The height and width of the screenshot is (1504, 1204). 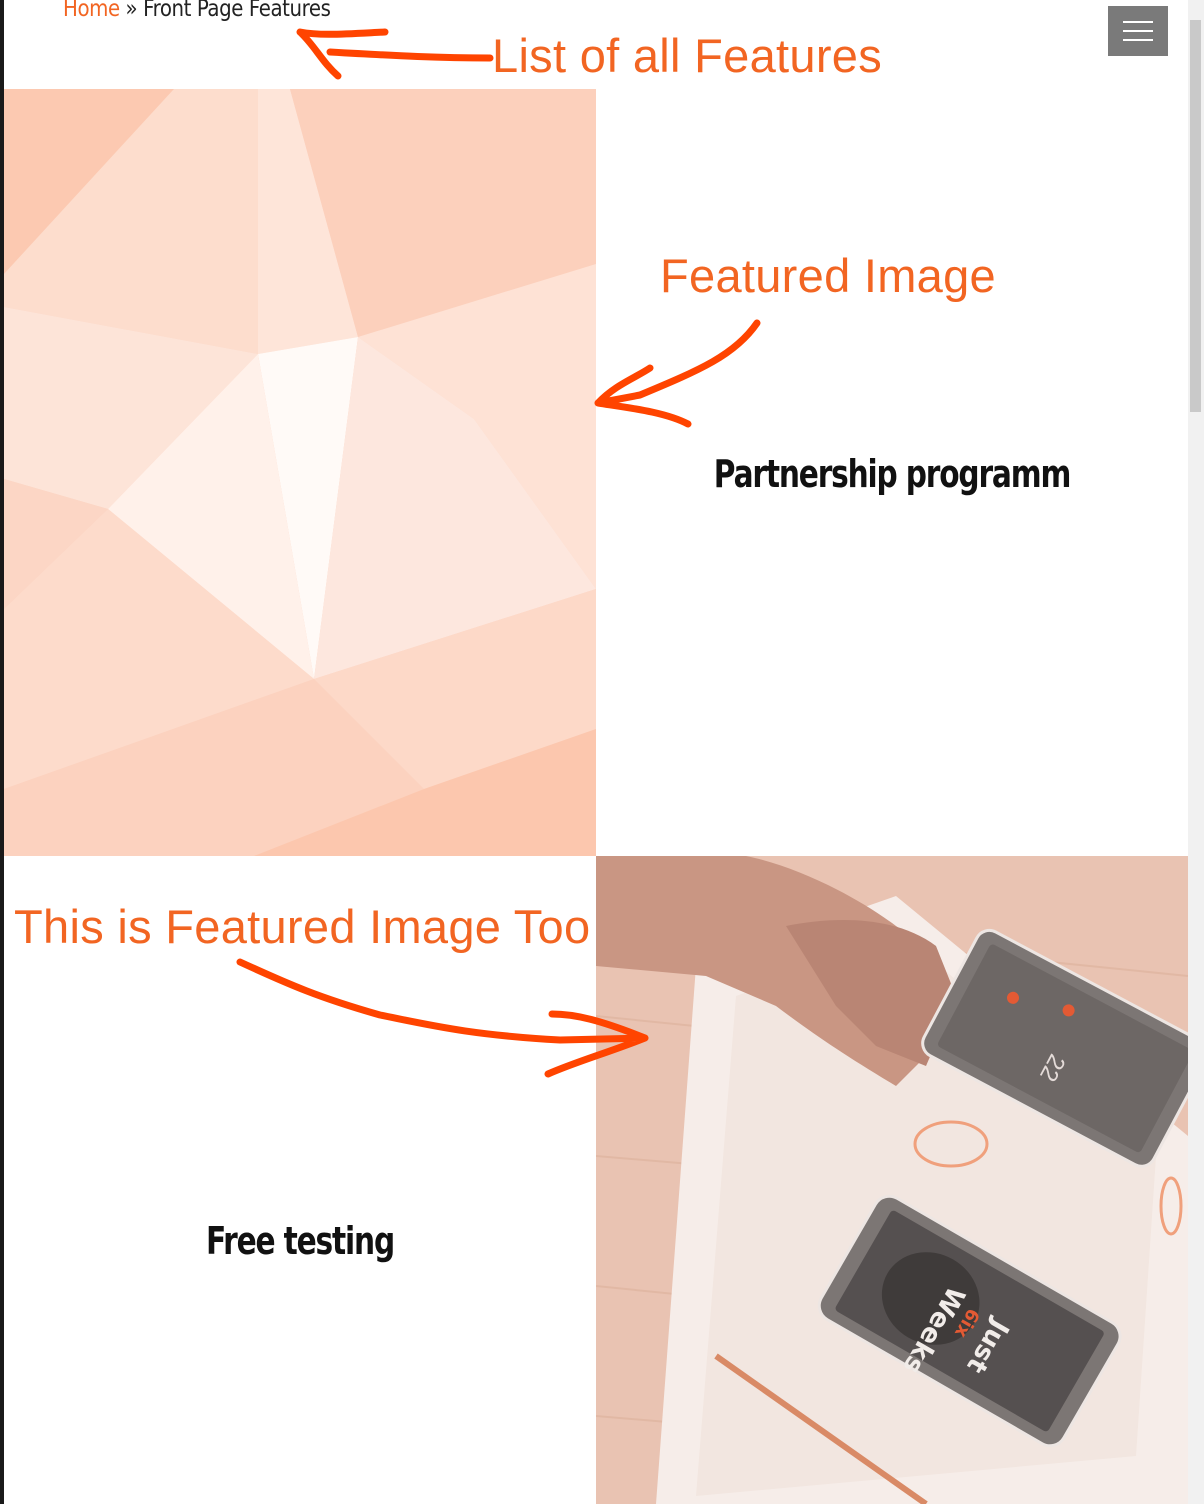 What do you see at coordinates (395, 54) in the screenshot?
I see `arrow-to-breadcrumb` at bounding box center [395, 54].